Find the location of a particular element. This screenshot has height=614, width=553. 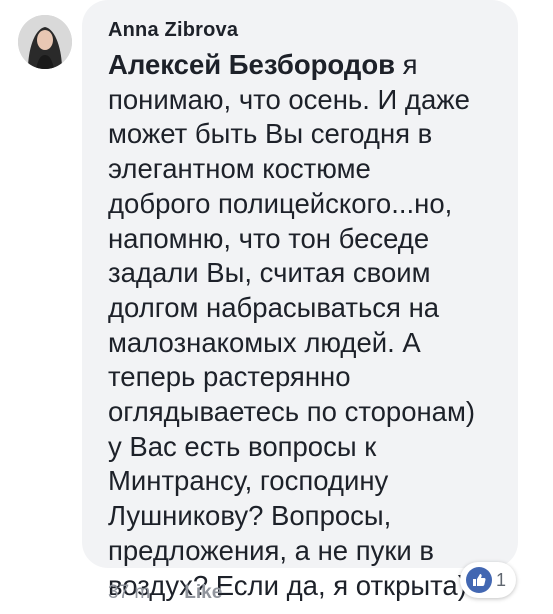

comment-line: напомню, что тон беседе is located at coordinates (269, 238).